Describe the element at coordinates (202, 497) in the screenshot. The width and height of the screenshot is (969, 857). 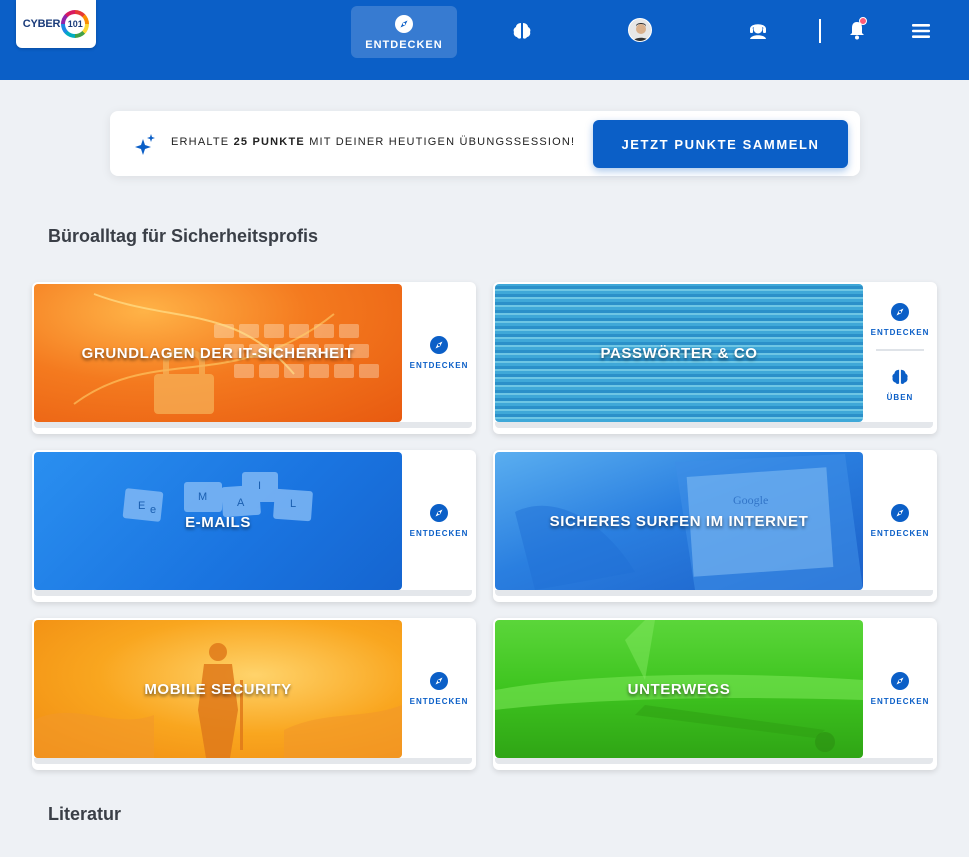
I see `tile-letter: M` at that location.